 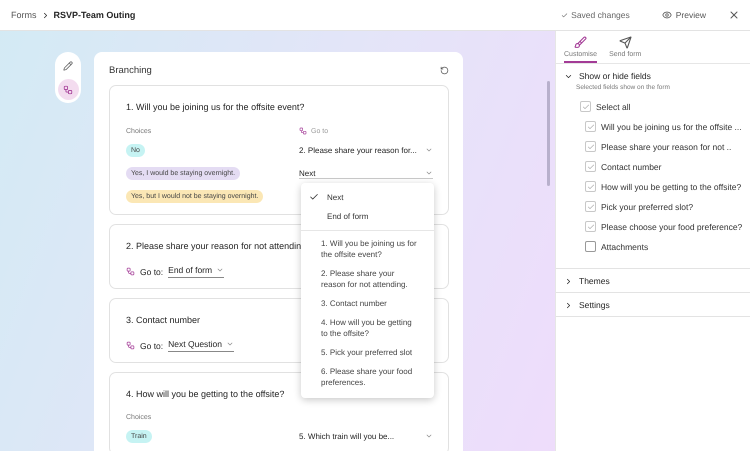 What do you see at coordinates (130, 70) in the screenshot?
I see `panel-title: Branching` at bounding box center [130, 70].